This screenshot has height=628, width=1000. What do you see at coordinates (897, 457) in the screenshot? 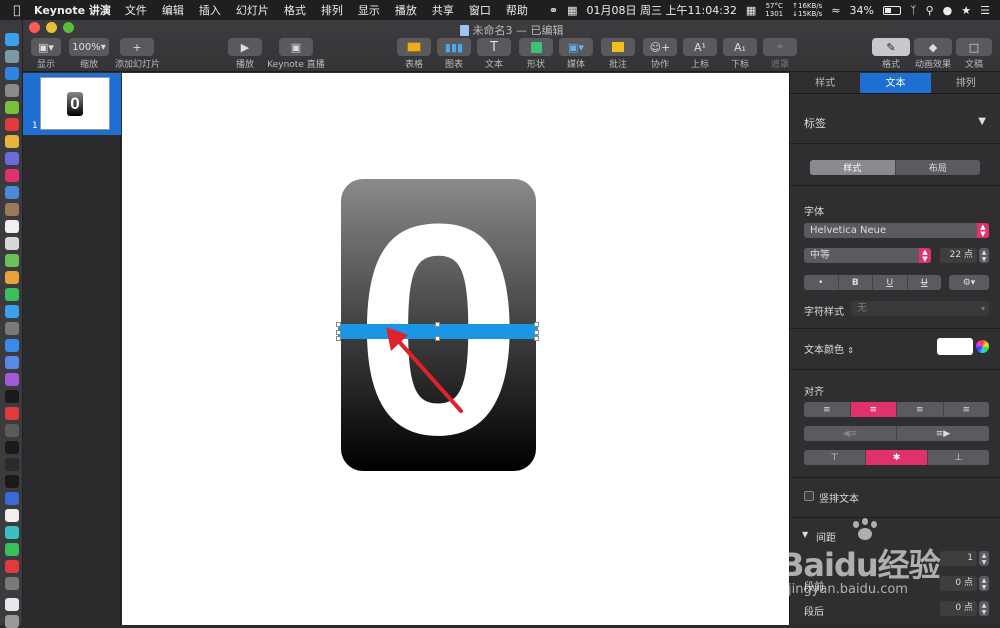
I see `align-middle-icon: ✱` at bounding box center [897, 457].